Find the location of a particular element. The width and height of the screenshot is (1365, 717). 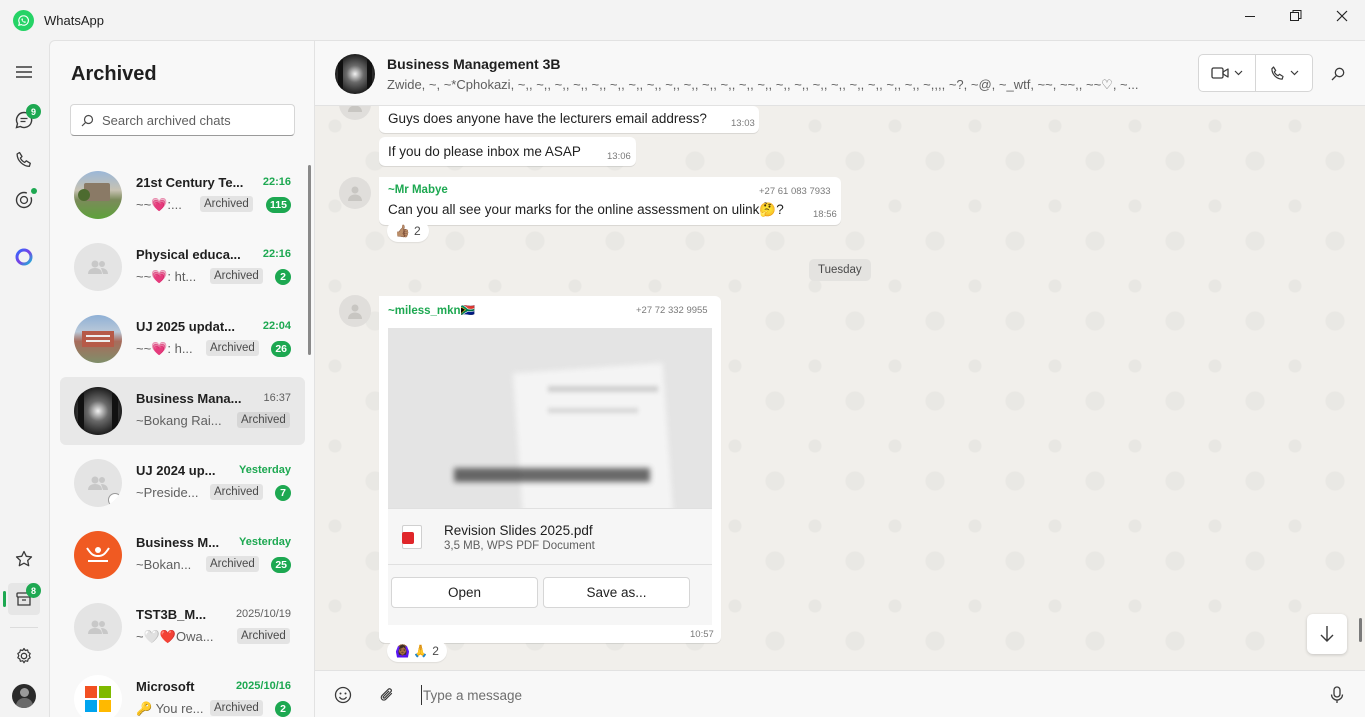

archived-tag: Archived is located at coordinates (263, 636).